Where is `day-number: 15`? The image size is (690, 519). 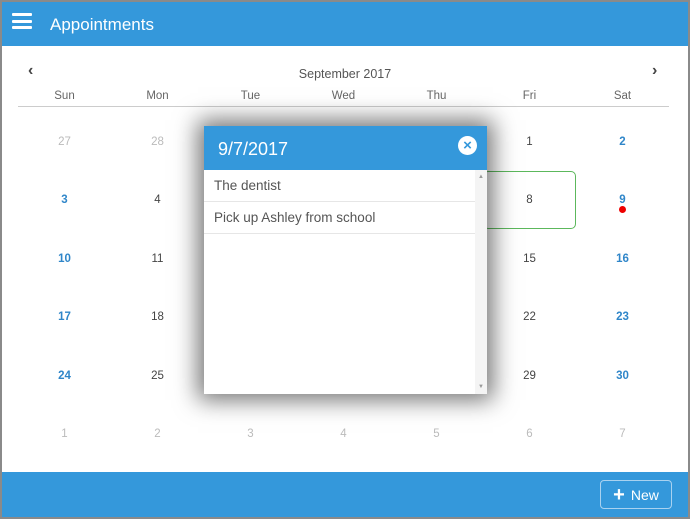 day-number: 15 is located at coordinates (529, 258).